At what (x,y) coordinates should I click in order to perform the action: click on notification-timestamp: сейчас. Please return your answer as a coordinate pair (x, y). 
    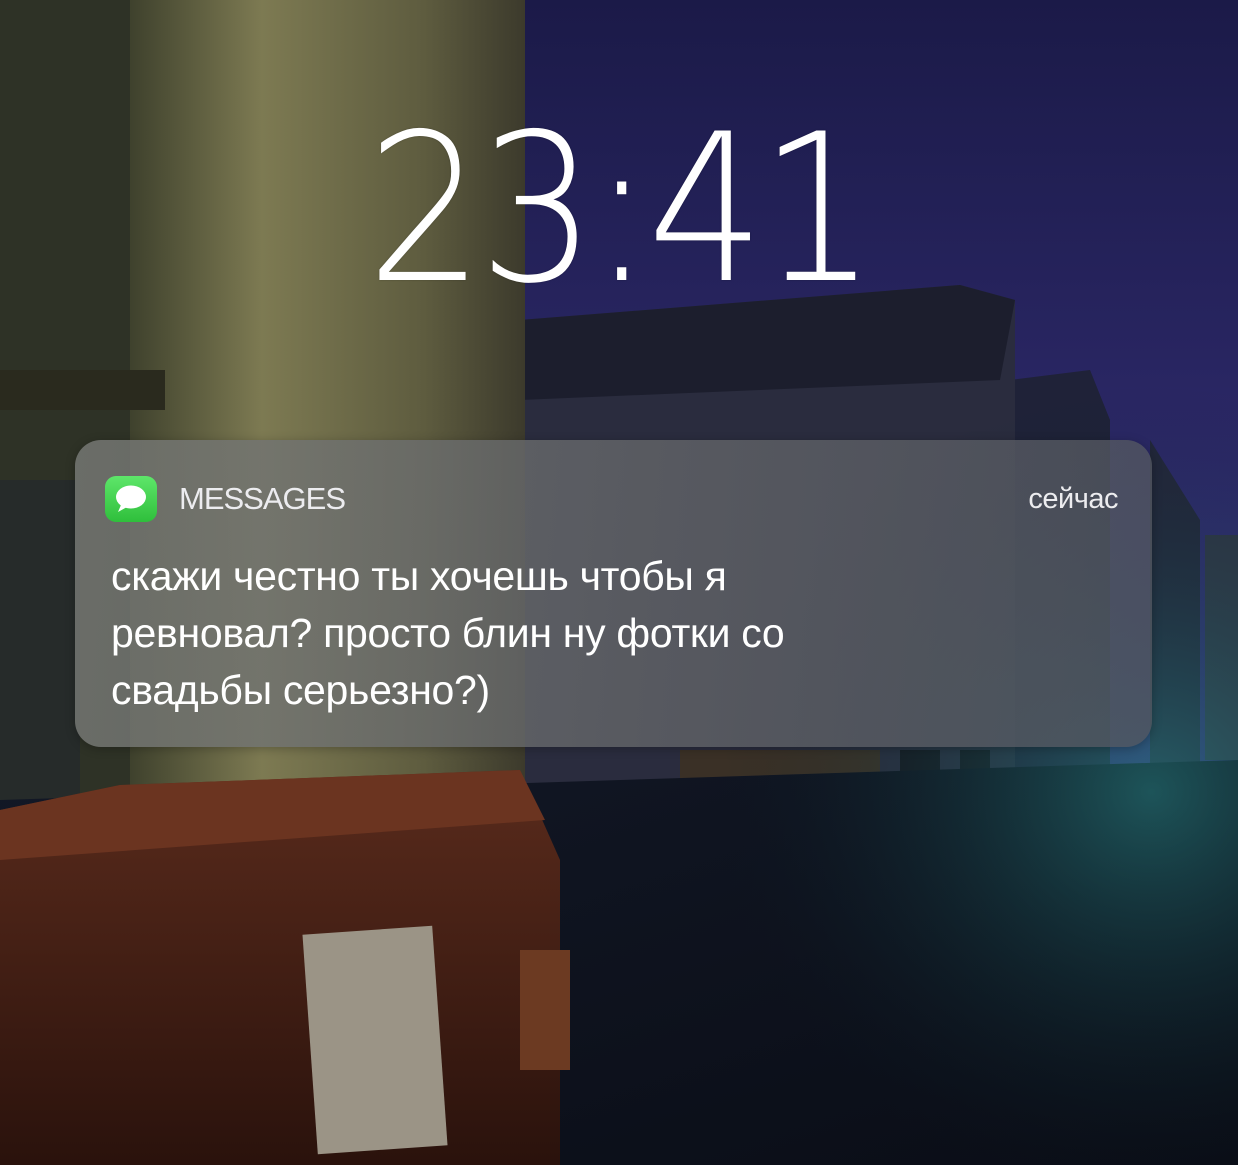
    Looking at the image, I should click on (1073, 498).